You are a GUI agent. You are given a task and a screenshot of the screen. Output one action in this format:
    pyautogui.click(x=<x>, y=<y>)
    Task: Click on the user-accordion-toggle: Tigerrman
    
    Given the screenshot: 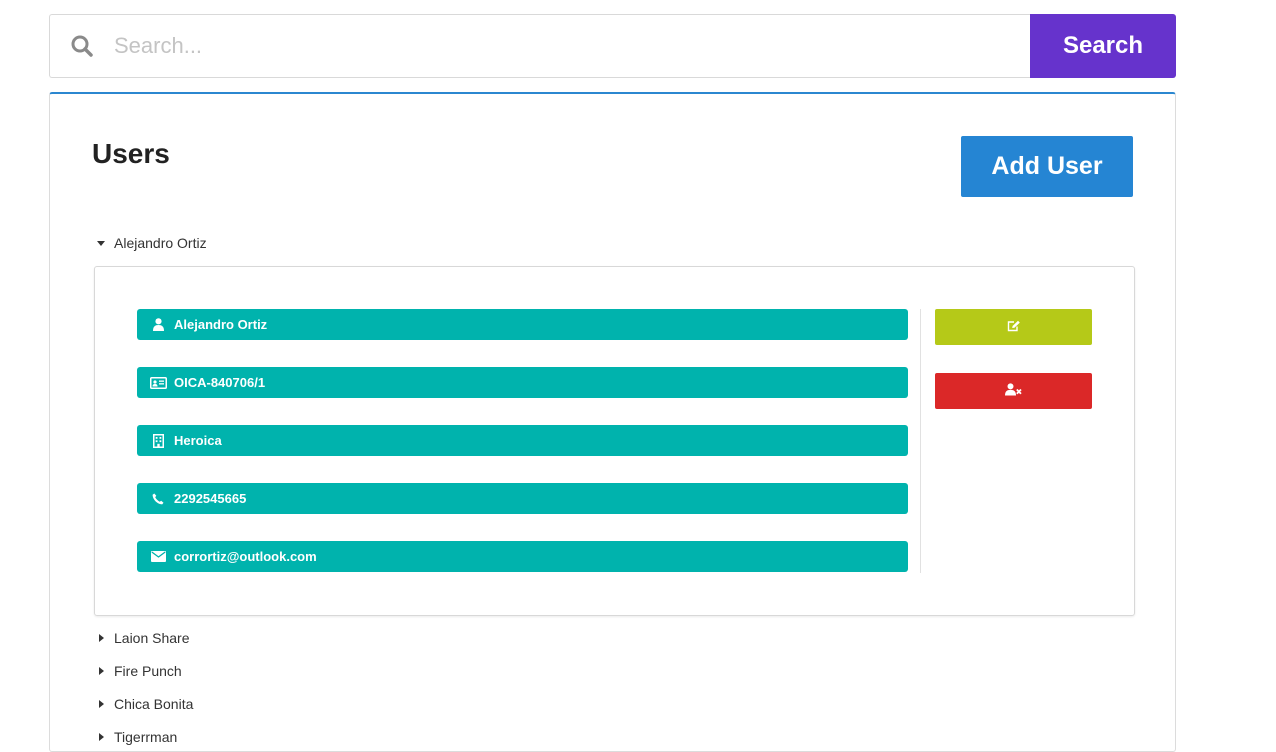 What is the action you would take?
    pyautogui.click(x=614, y=737)
    